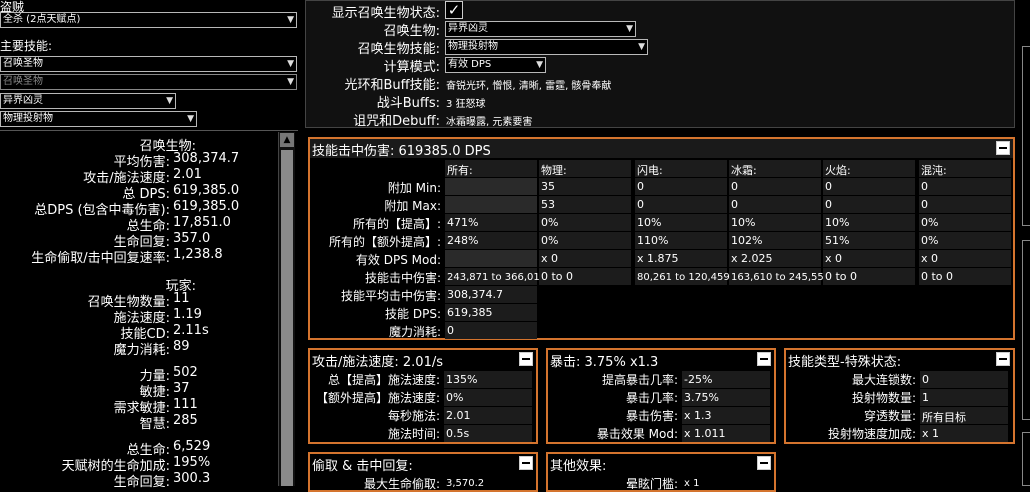  What do you see at coordinates (651, 398) in the screenshot?
I see `box-row-label: 暴击几率:` at bounding box center [651, 398].